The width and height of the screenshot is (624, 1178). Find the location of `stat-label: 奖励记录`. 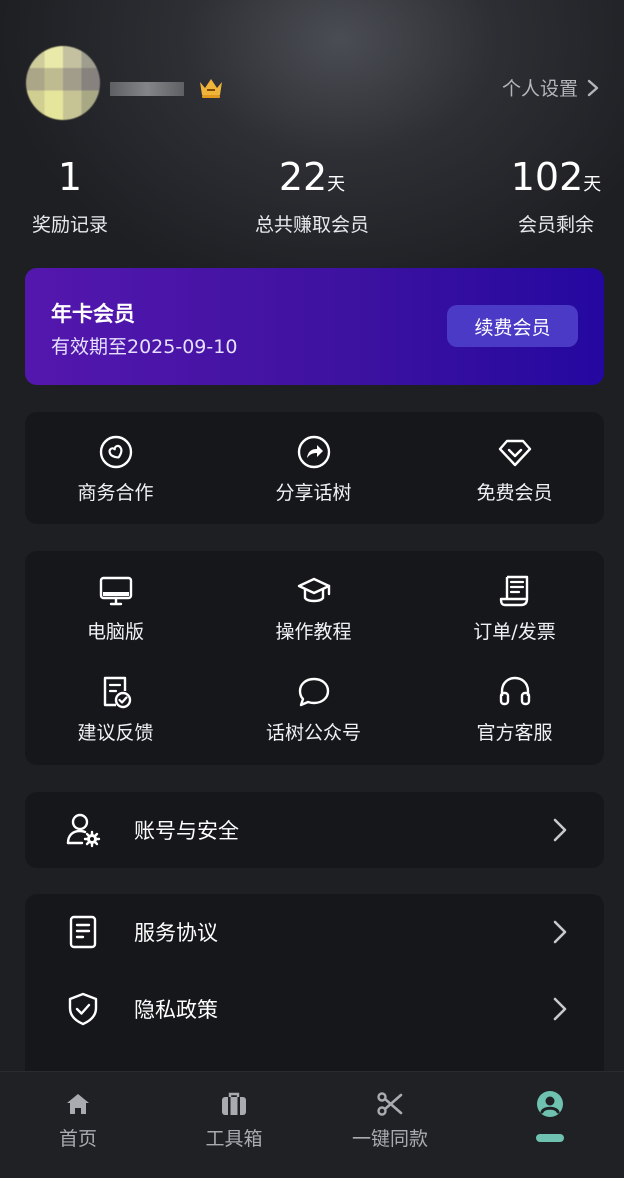

stat-label: 奖励记录 is located at coordinates (69, 225).